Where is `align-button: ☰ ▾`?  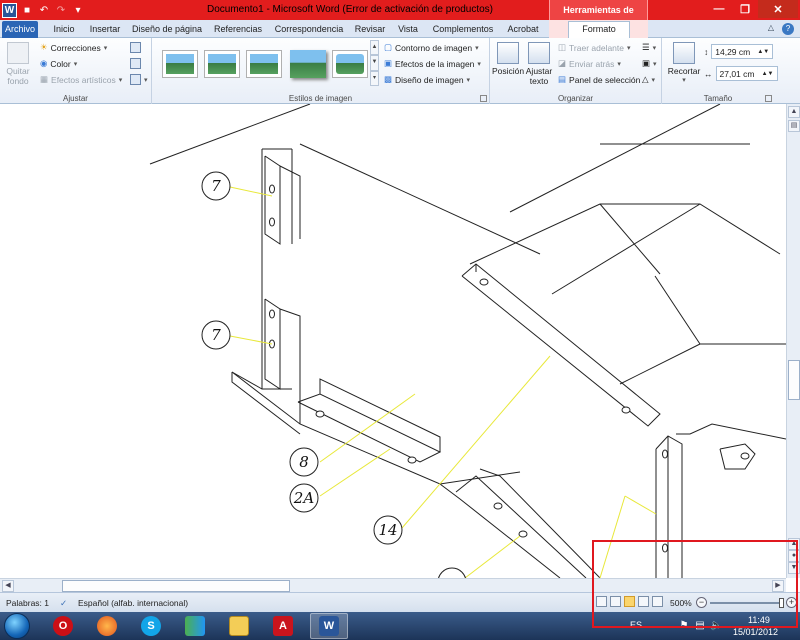 align-button: ☰ ▾ is located at coordinates (649, 47).